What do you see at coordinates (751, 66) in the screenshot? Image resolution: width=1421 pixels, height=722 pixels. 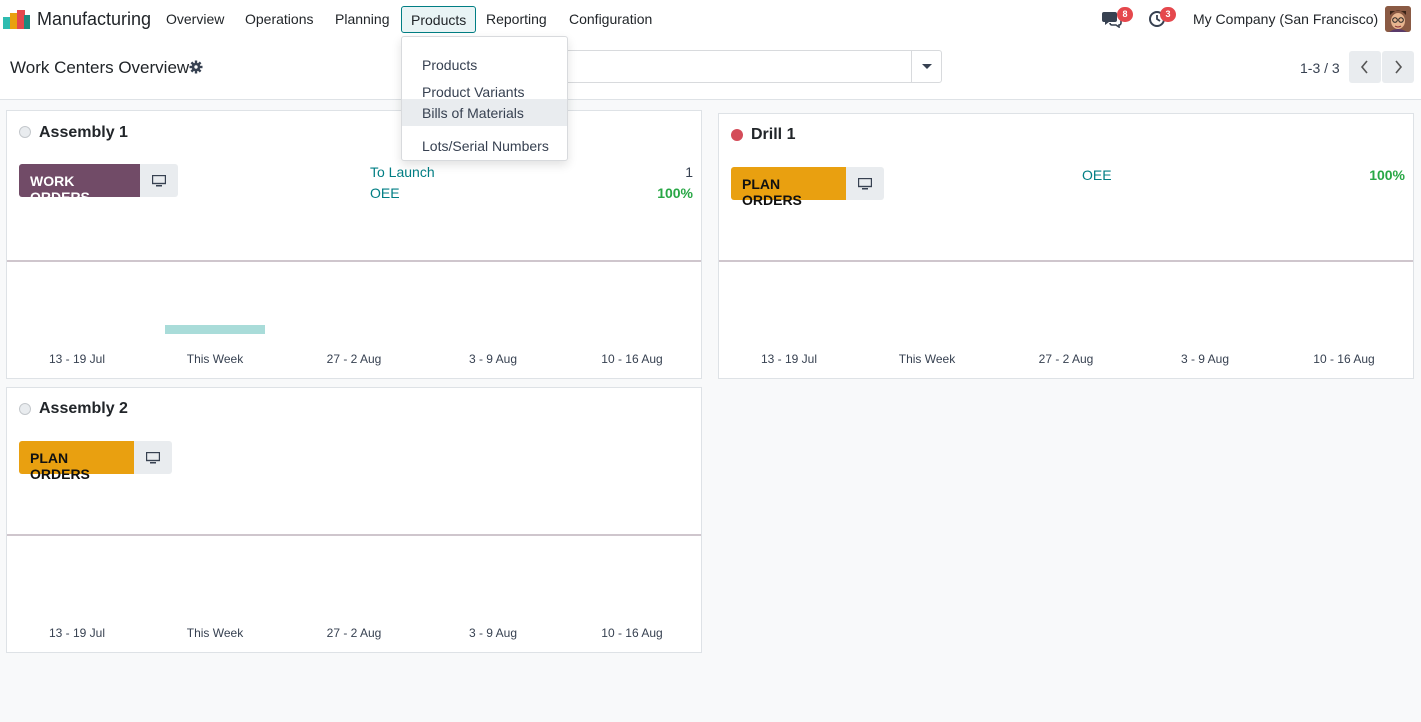 I see `search-input` at bounding box center [751, 66].